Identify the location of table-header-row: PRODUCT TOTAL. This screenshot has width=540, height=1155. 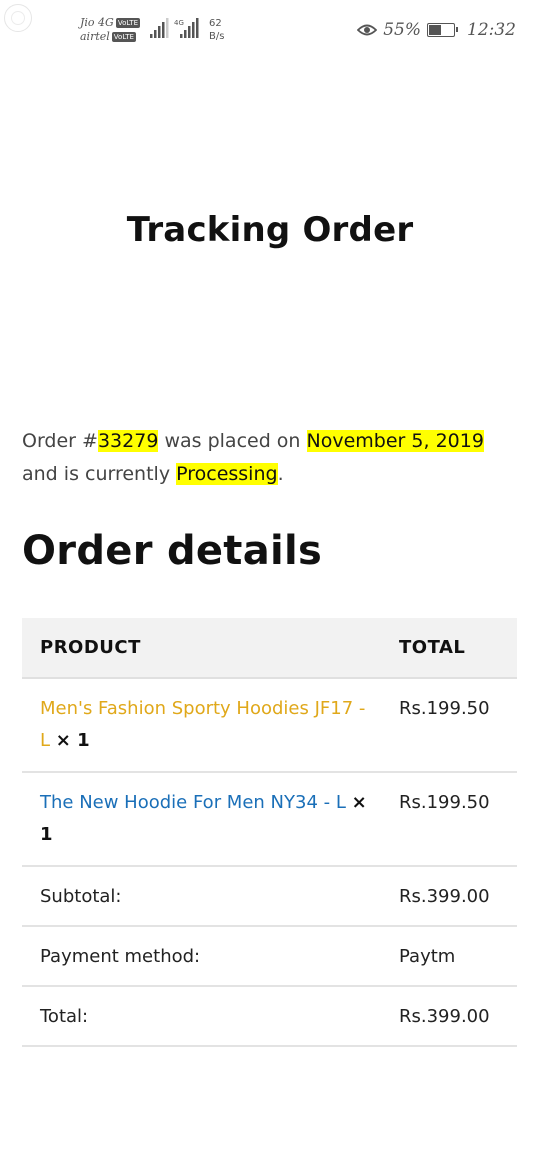
(269, 648).